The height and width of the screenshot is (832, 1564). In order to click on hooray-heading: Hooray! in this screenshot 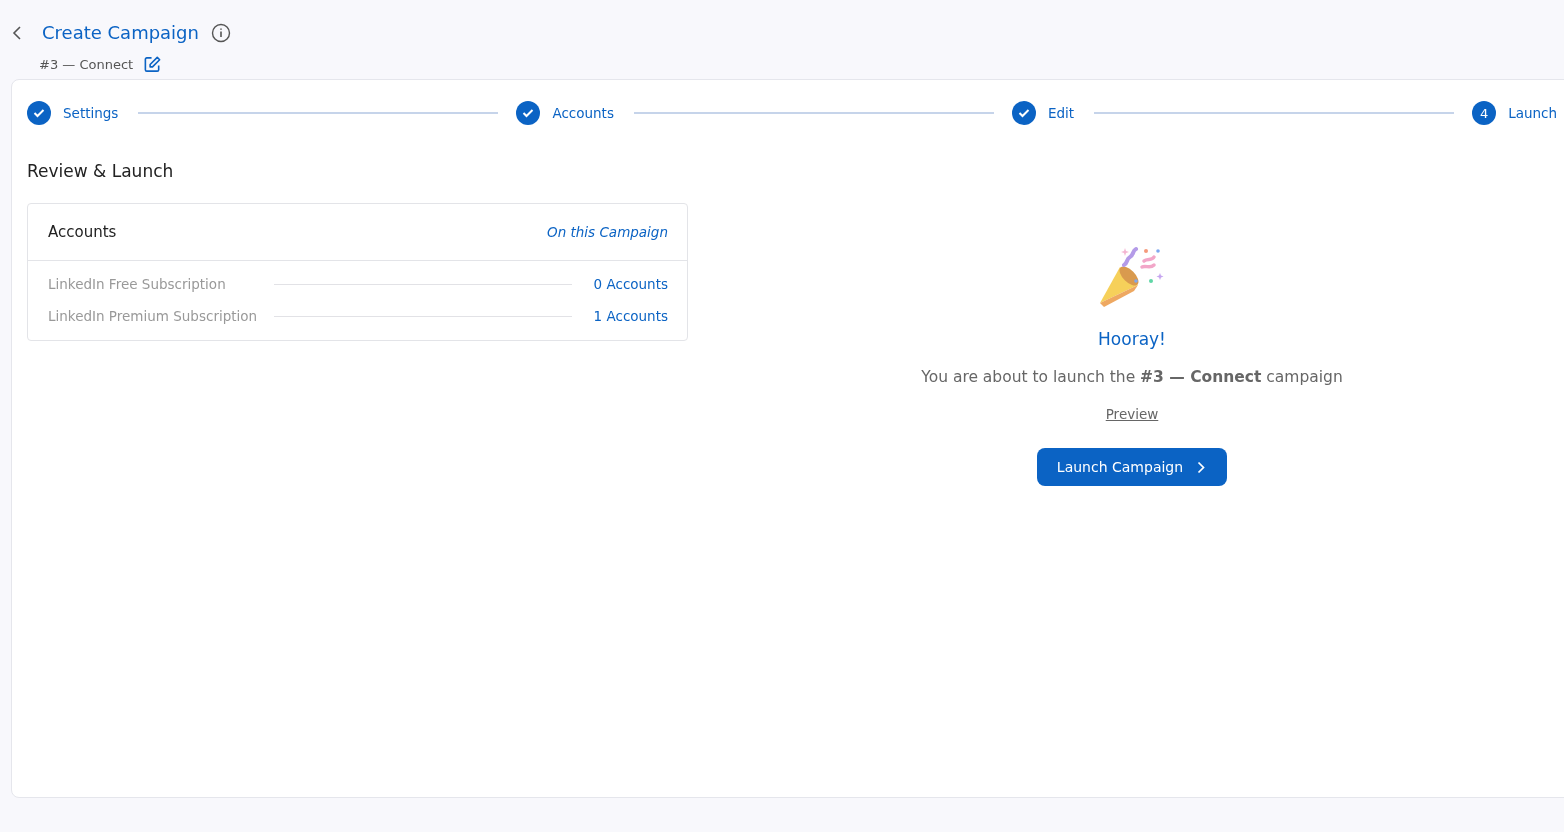, I will do `click(1132, 339)`.